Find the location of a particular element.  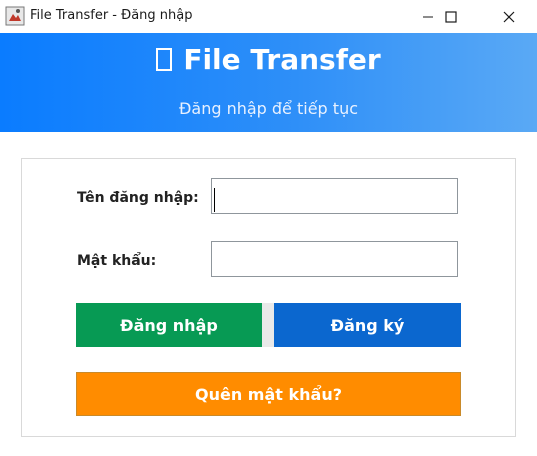

close-button is located at coordinates (509, 16).